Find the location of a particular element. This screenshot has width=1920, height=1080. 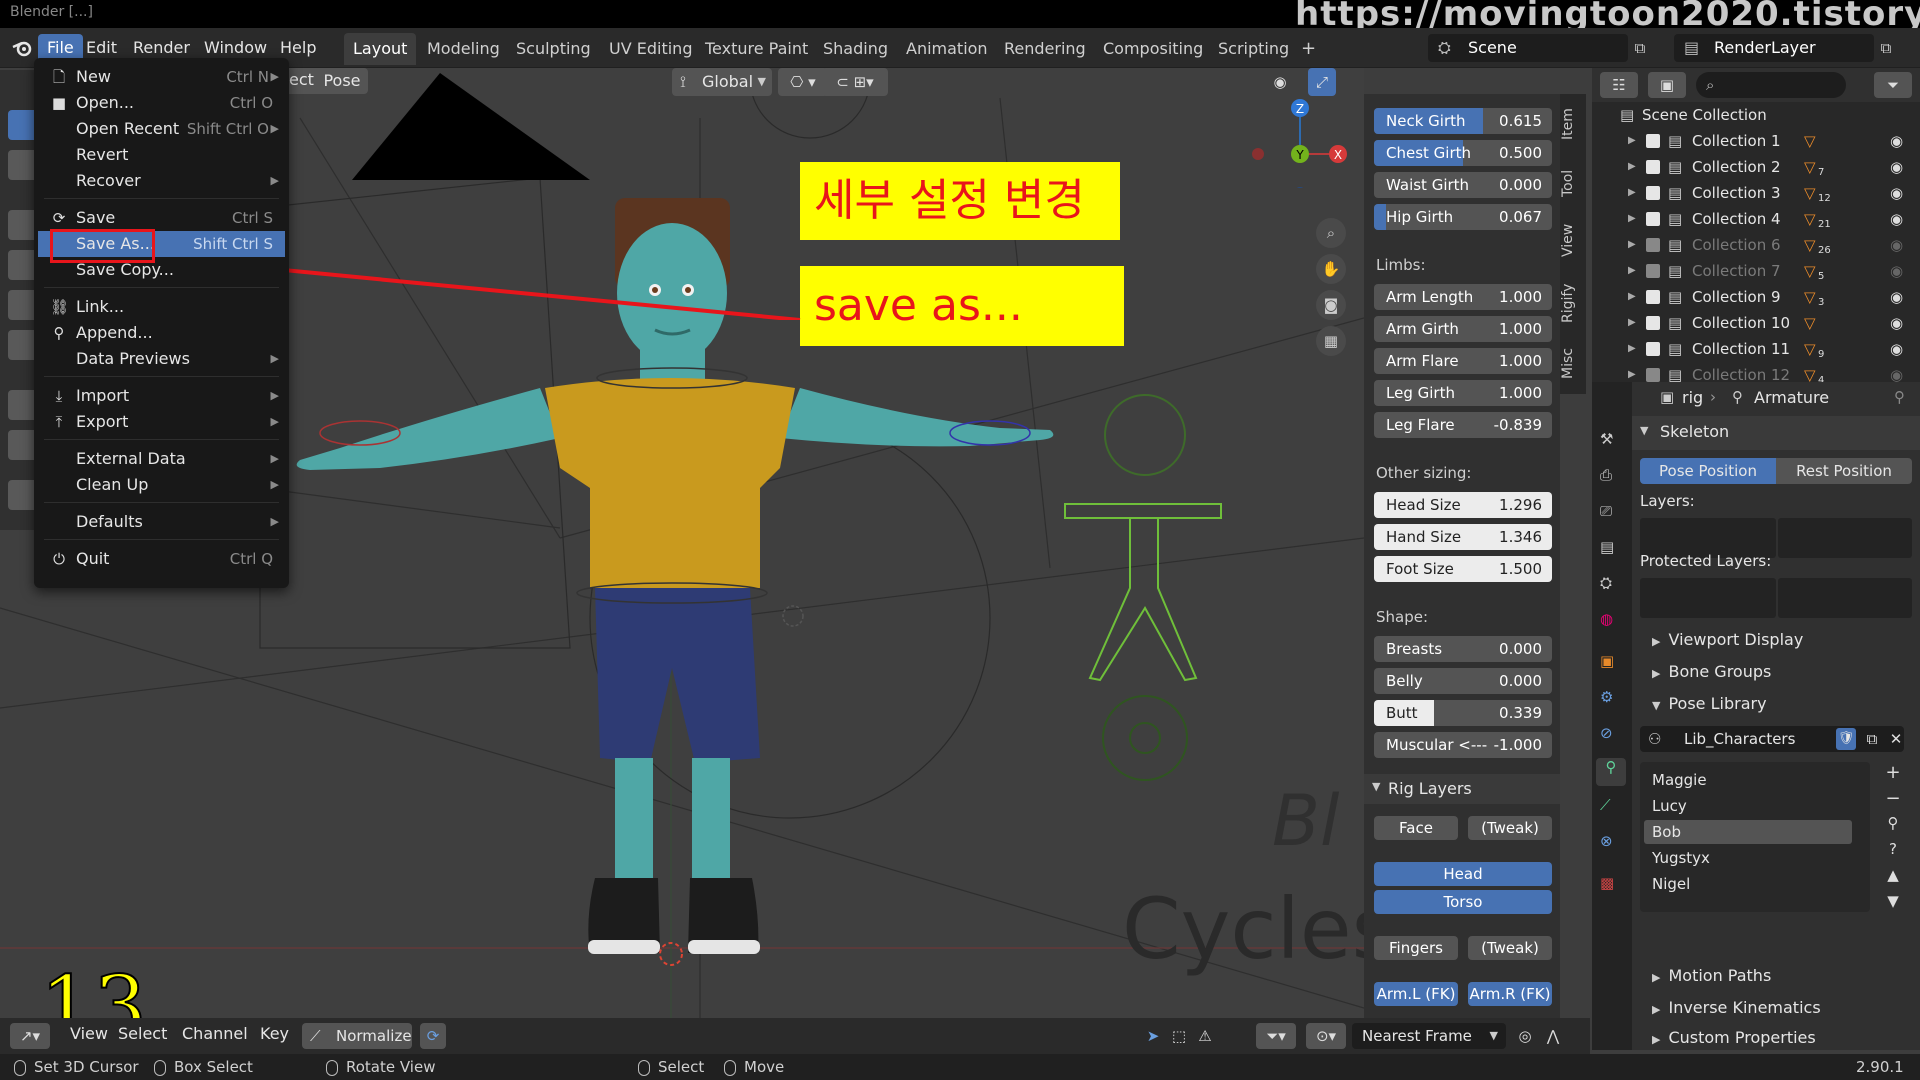

menu-item-clean-up: Clean Up ▶ is located at coordinates (161, 485).